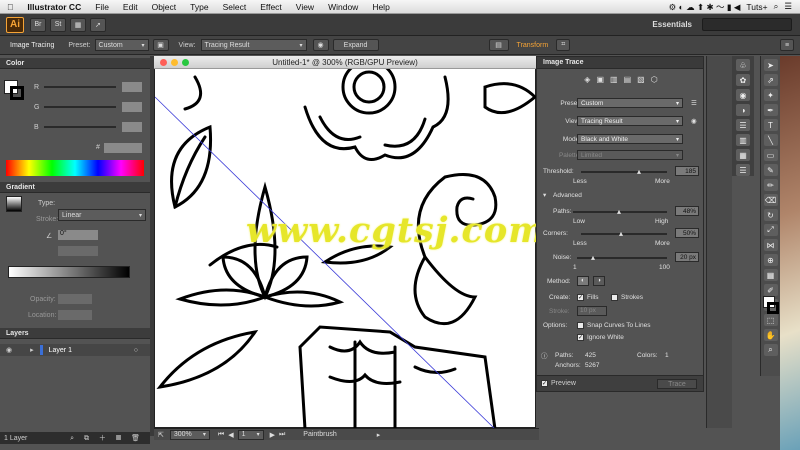 The width and height of the screenshot is (800, 450). What do you see at coordinates (787, 45) in the screenshot?
I see `panel-menu-icon: ≡` at bounding box center [787, 45].